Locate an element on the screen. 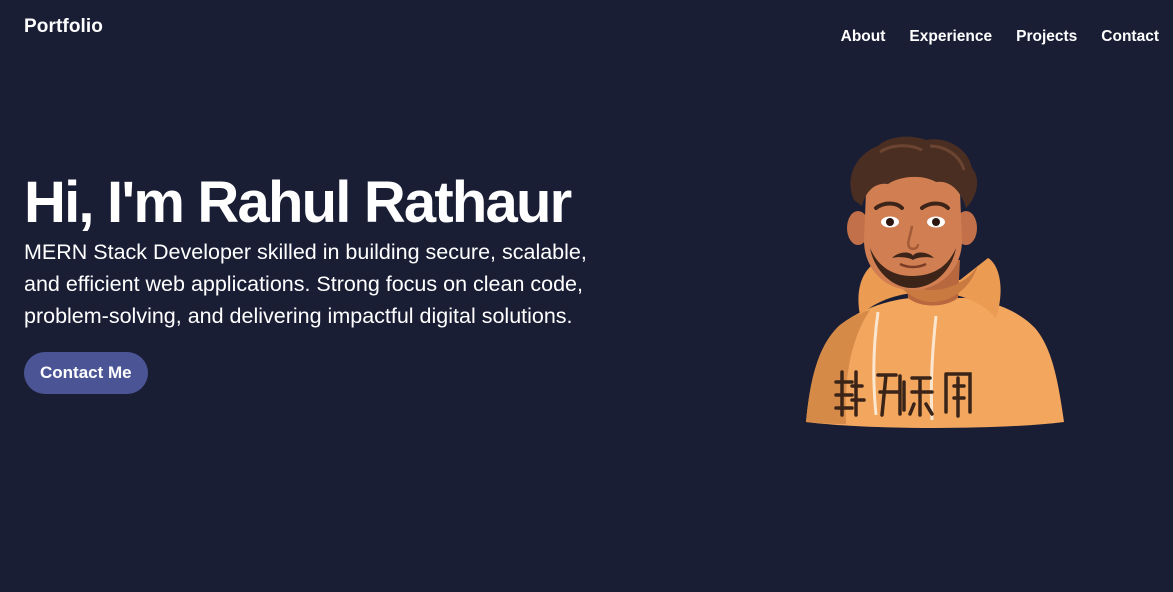 The height and width of the screenshot is (592, 1173). avatar-illustration-icon is located at coordinates (935, 282).